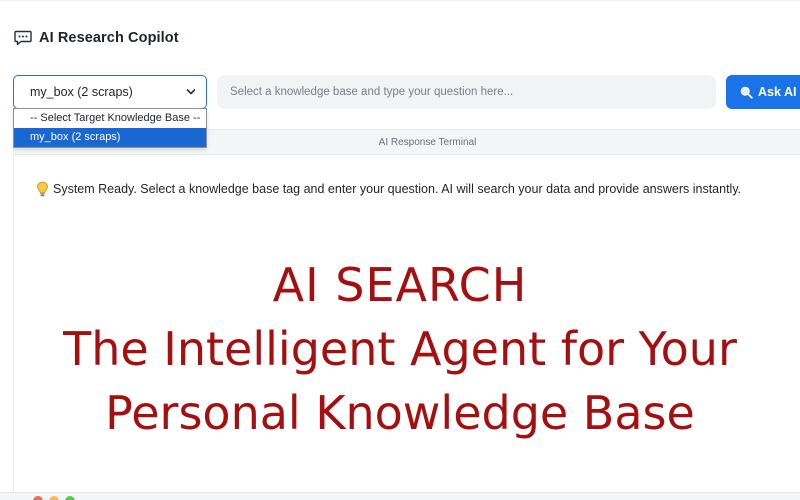 Image resolution: width=800 pixels, height=500 pixels. Describe the element at coordinates (777, 92) in the screenshot. I see `ask-ai-label: Ask AI` at that location.